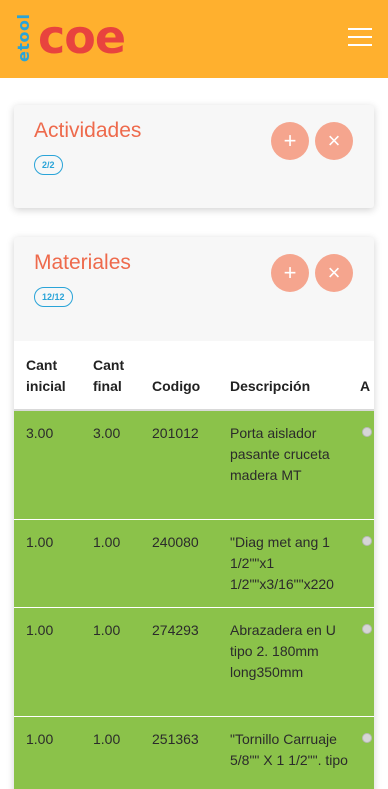 This screenshot has width=388, height=789. I want to click on header-descripcion: Descripción, so click(270, 386).